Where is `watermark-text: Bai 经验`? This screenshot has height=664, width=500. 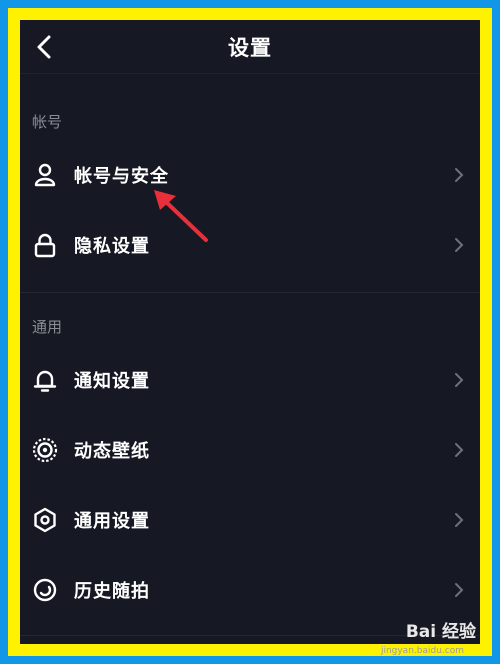 watermark-text: Bai 经验 is located at coordinates (440, 632).